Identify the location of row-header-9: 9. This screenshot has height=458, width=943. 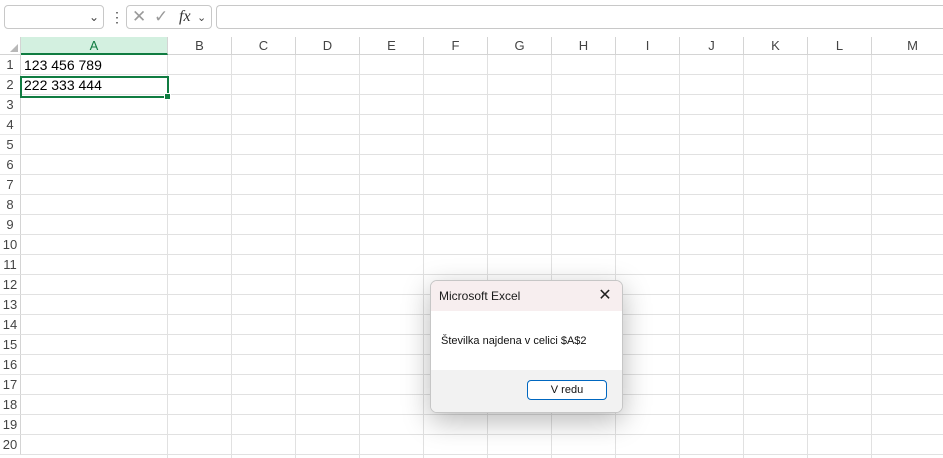
(10, 225).